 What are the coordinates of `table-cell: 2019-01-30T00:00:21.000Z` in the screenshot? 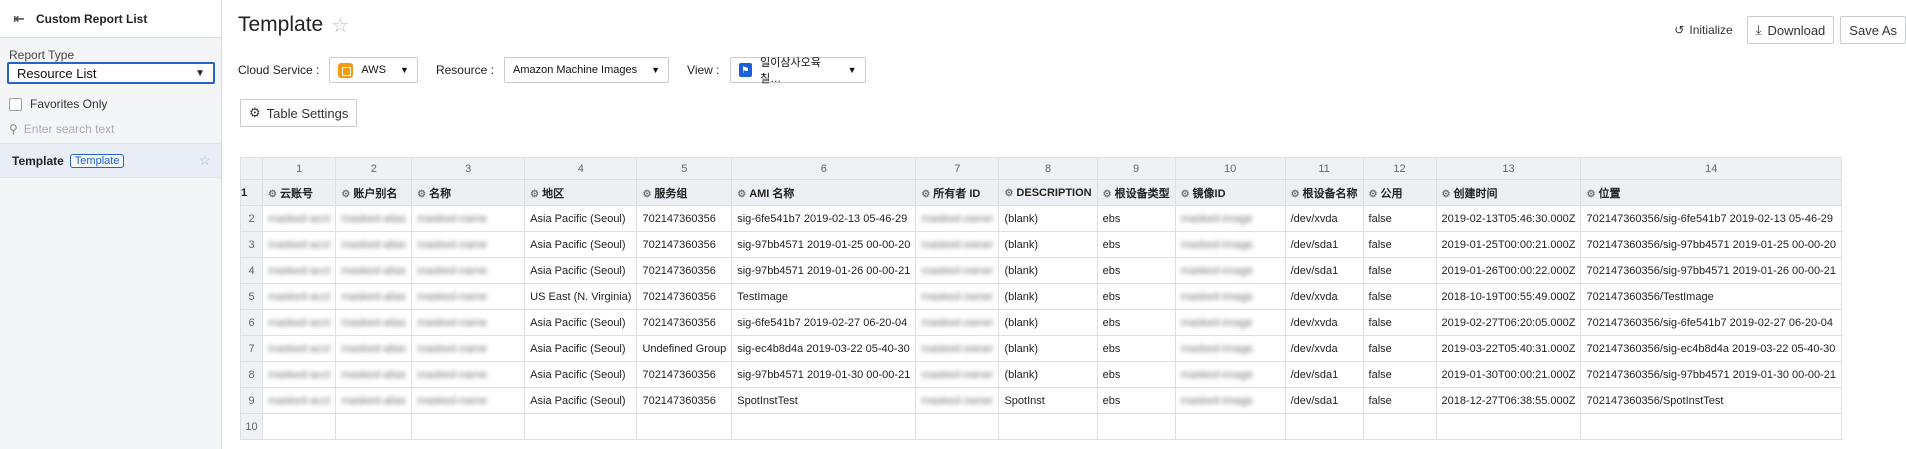 It's located at (1508, 374).